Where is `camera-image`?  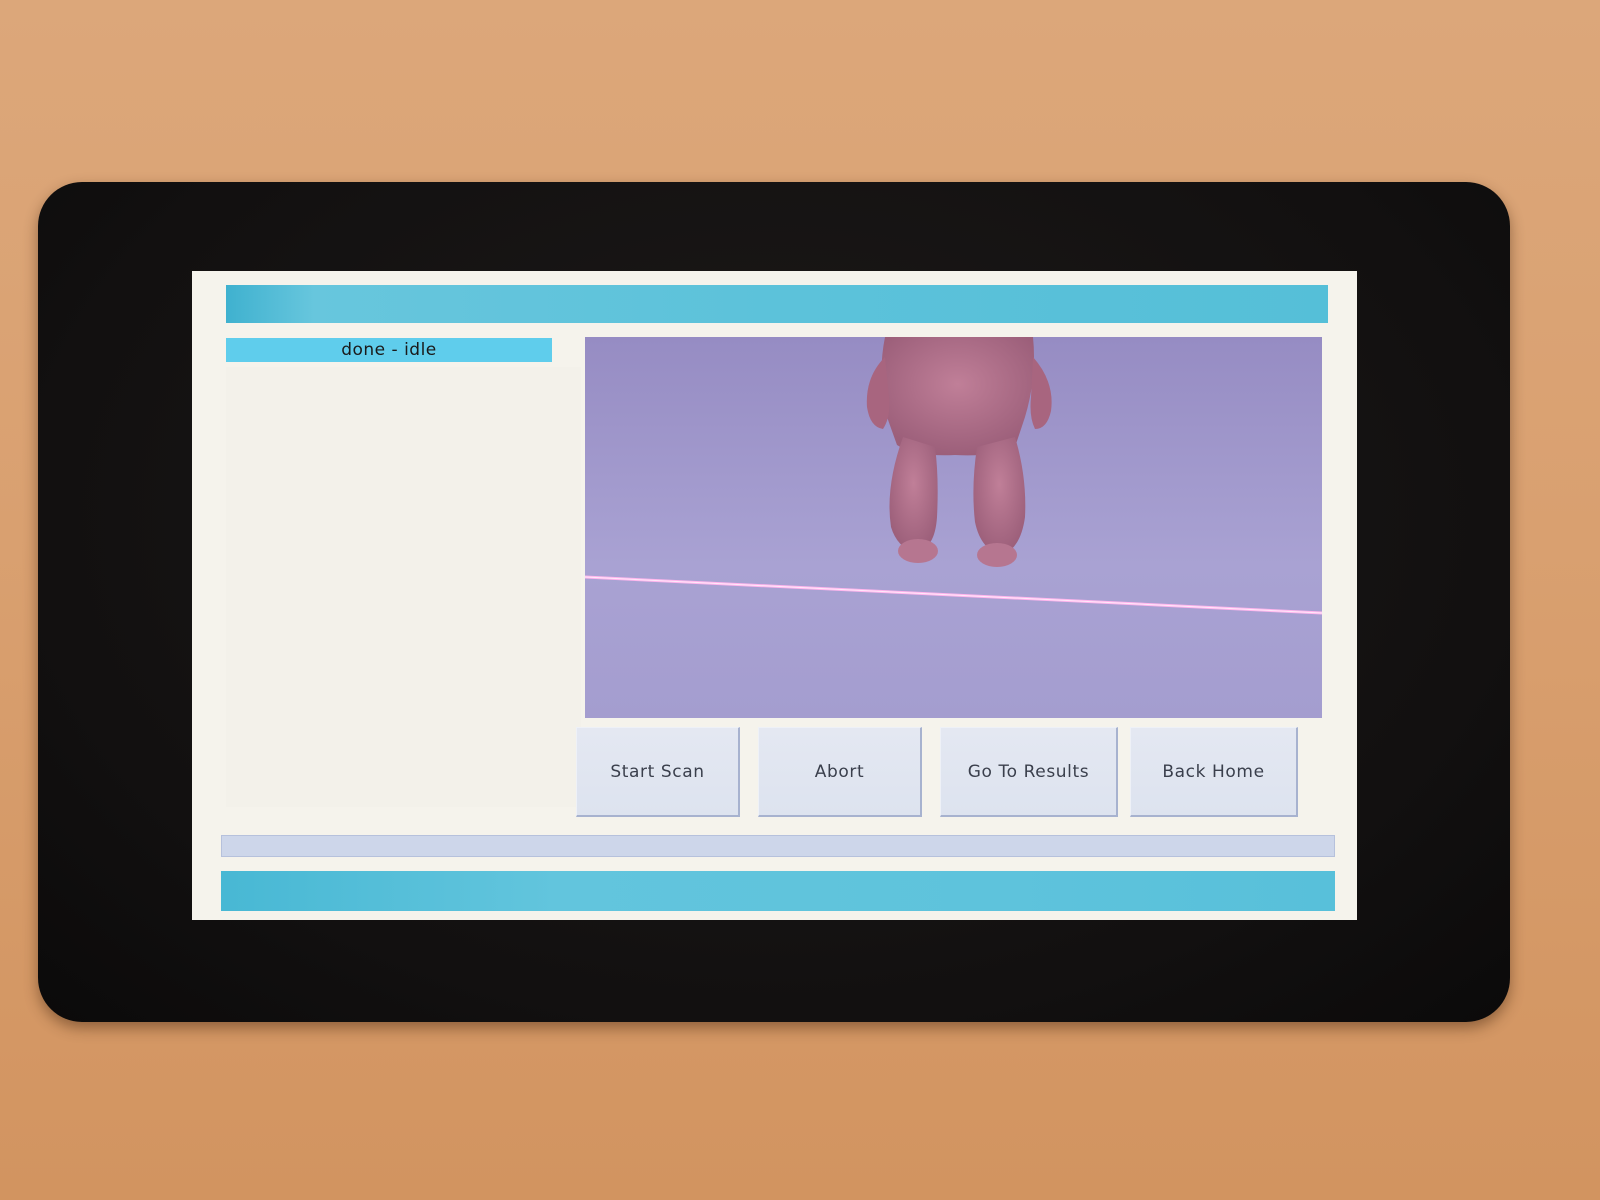
camera-image is located at coordinates (953, 527).